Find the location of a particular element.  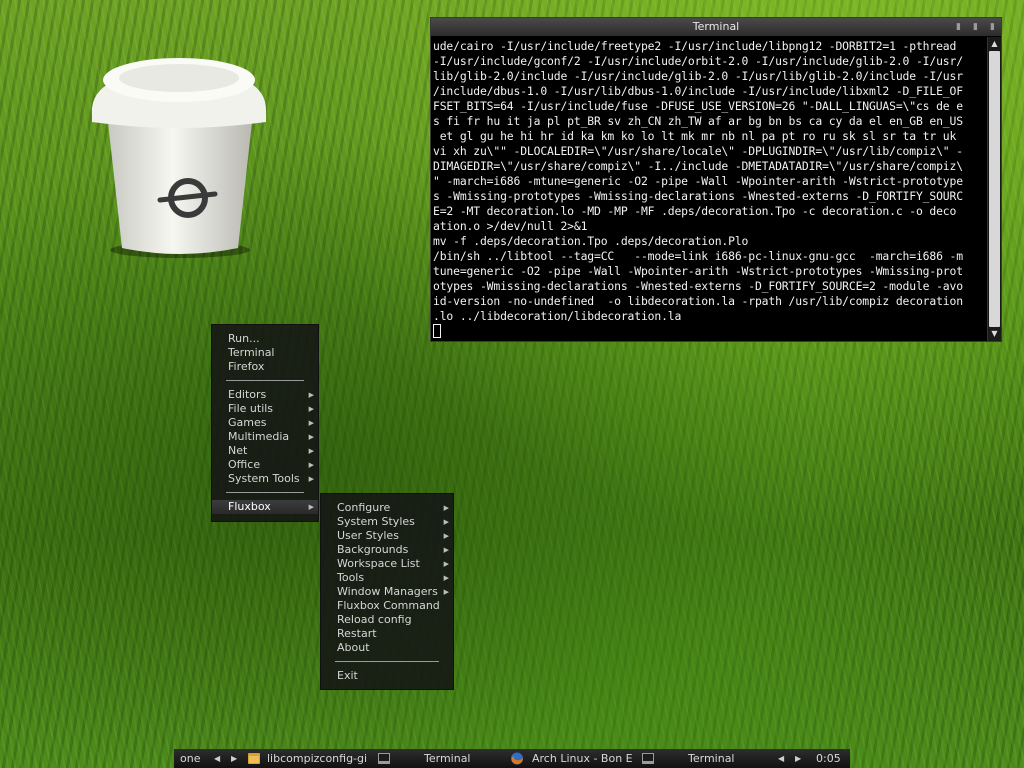

menu-item-restart: Restart is located at coordinates (387, 634).